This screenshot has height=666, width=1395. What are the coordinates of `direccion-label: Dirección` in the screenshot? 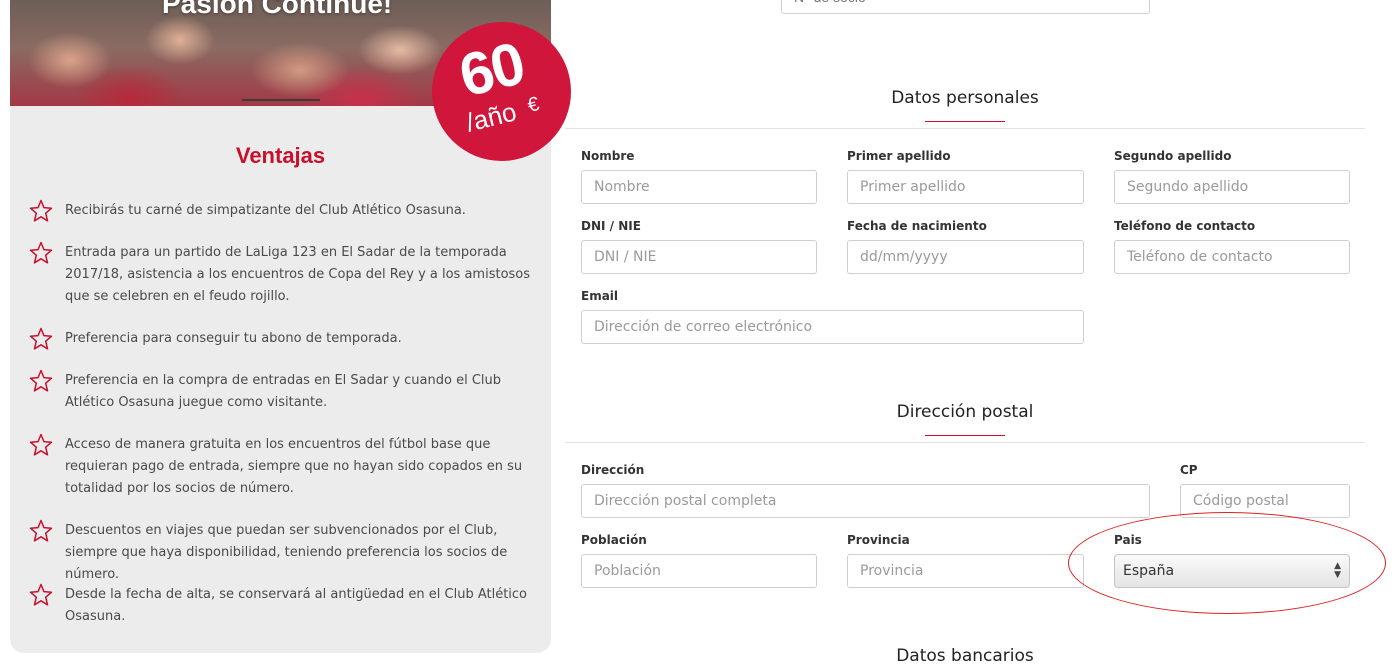 It's located at (613, 470).